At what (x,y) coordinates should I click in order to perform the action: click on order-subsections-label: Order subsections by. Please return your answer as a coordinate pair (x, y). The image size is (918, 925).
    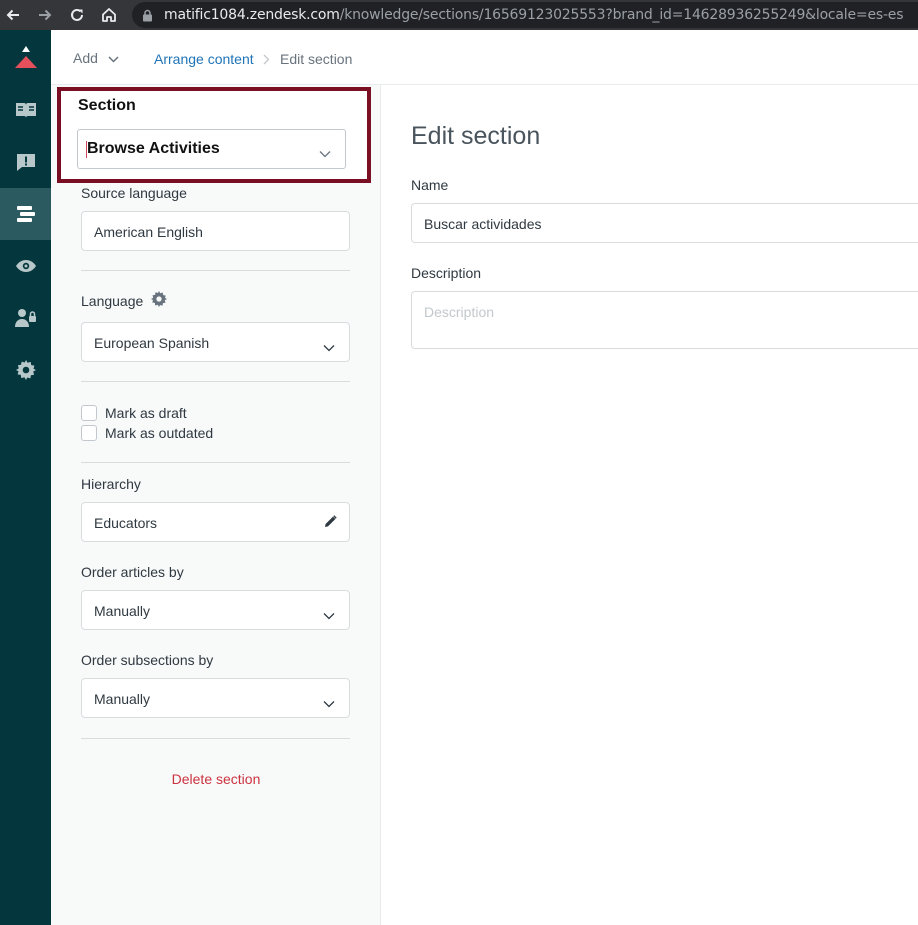
    Looking at the image, I should click on (147, 660).